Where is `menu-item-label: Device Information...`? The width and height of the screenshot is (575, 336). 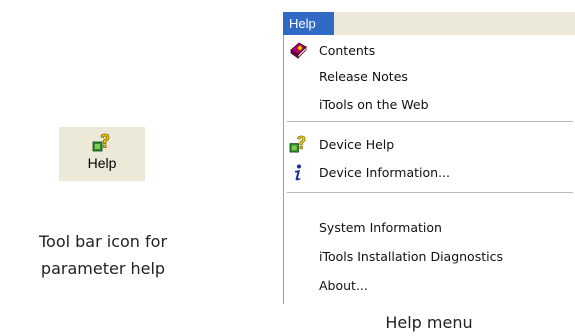 menu-item-label: Device Information... is located at coordinates (384, 172).